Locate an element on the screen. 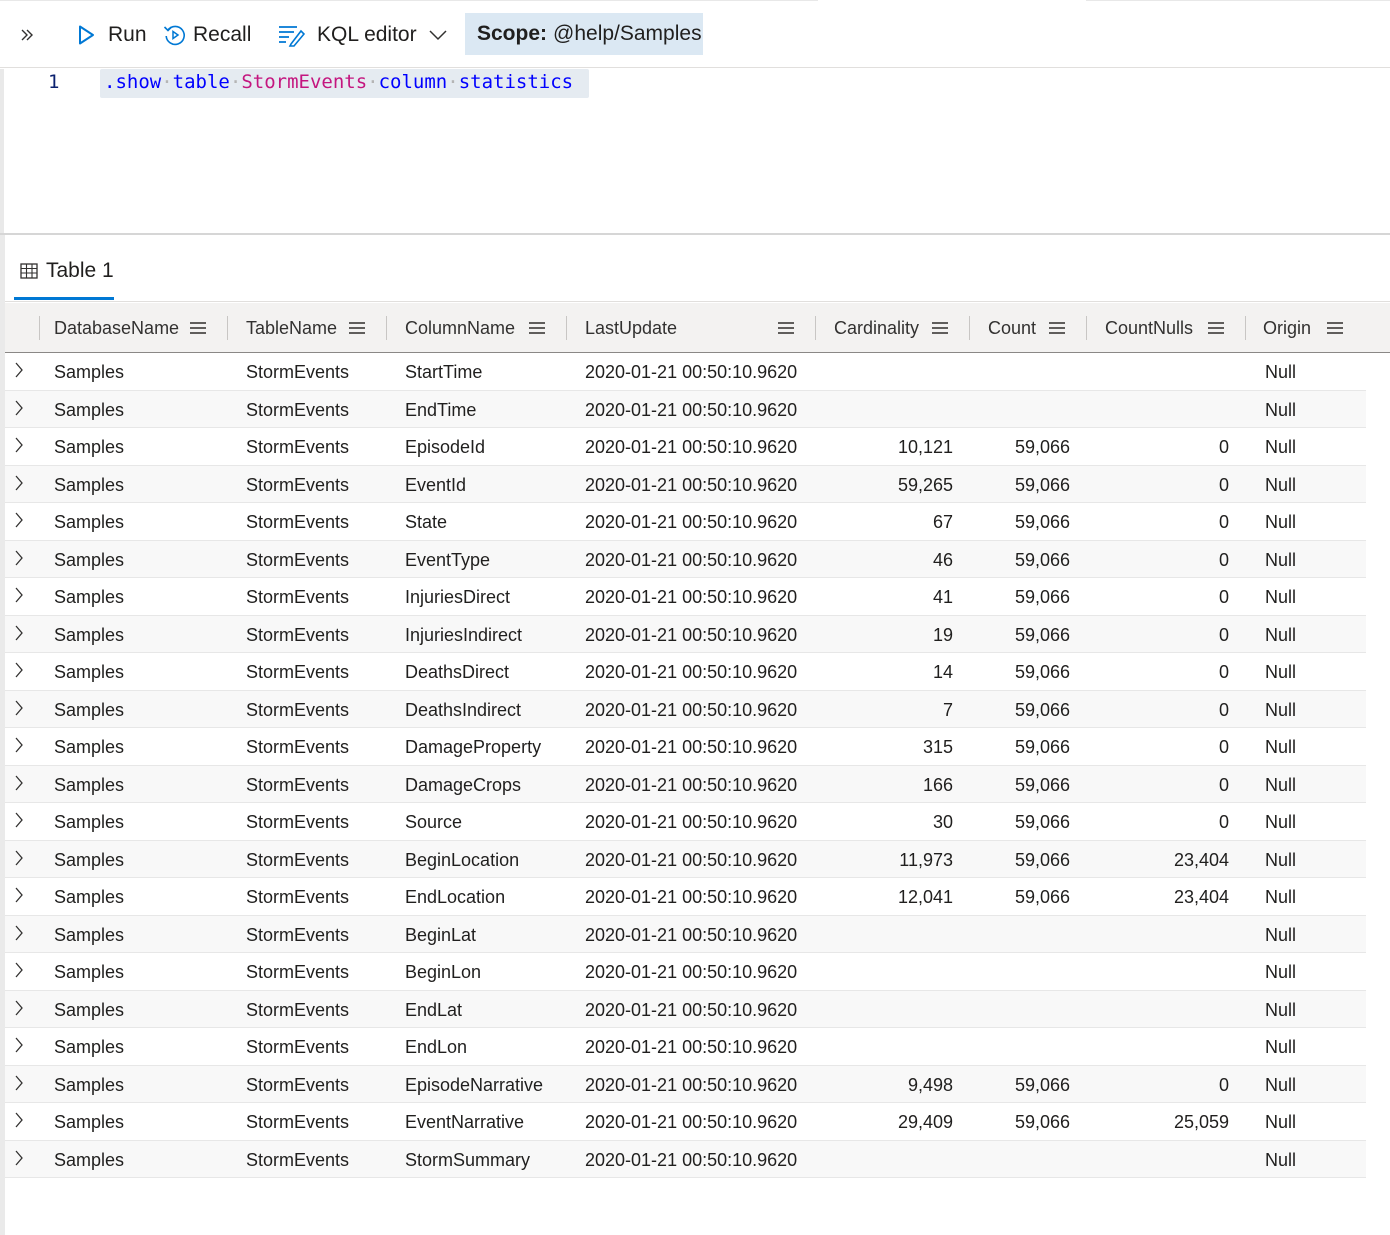 The width and height of the screenshot is (1390, 1235). column-header-origin: Origin is located at coordinates (1305, 328).